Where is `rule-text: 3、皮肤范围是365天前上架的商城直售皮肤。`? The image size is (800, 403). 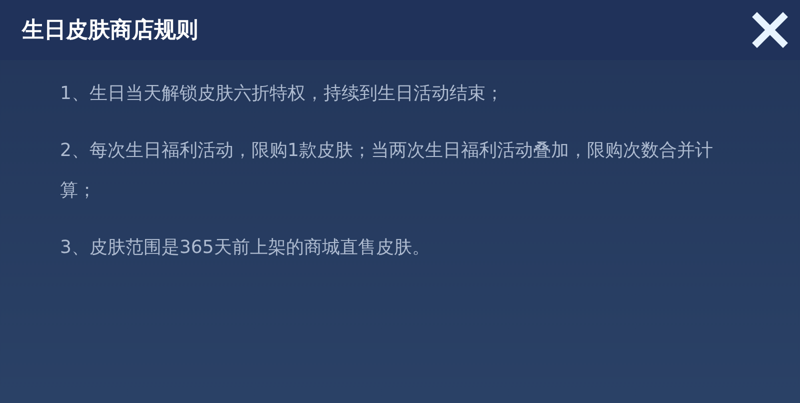
rule-text: 3、皮肤范围是365天前上架的商城直售皮肤。 is located at coordinates (245, 248).